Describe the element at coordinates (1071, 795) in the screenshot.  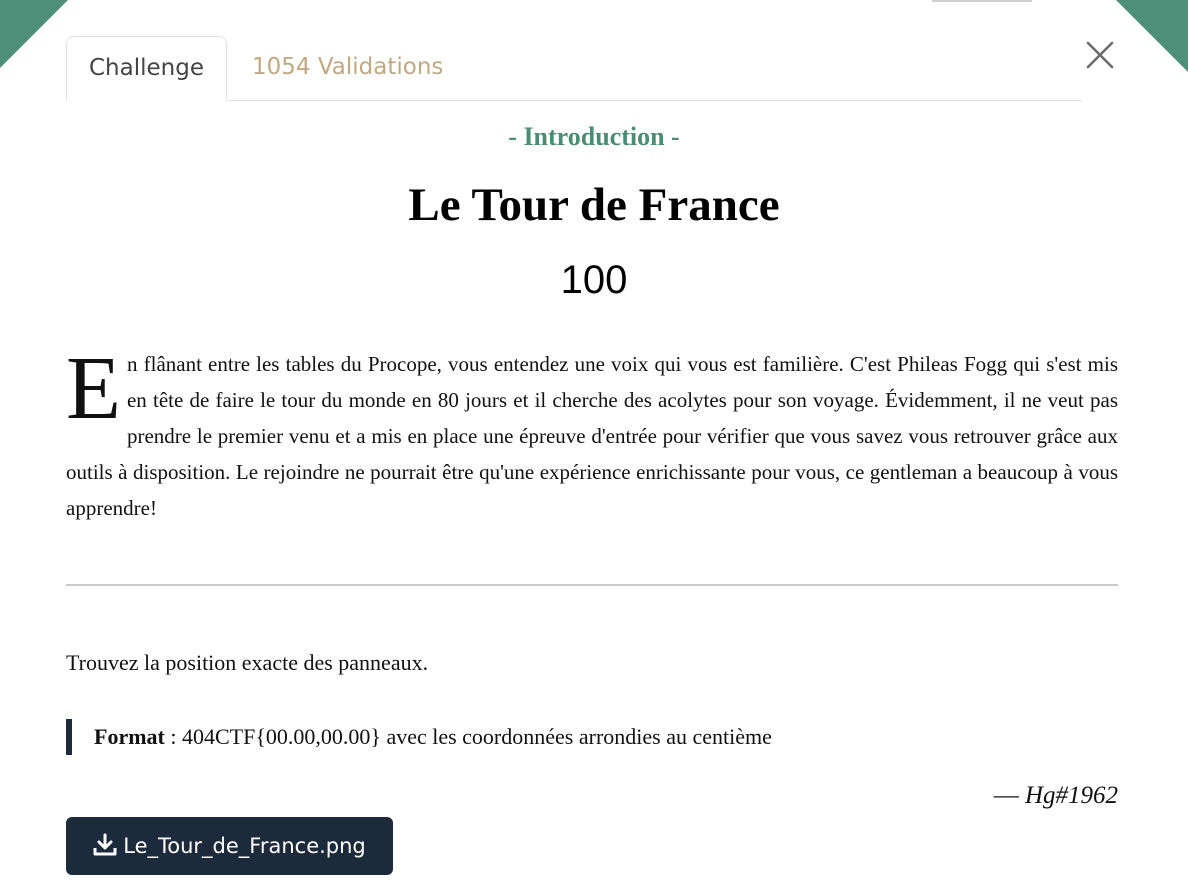
I see `author-name: Hg#1962` at that location.